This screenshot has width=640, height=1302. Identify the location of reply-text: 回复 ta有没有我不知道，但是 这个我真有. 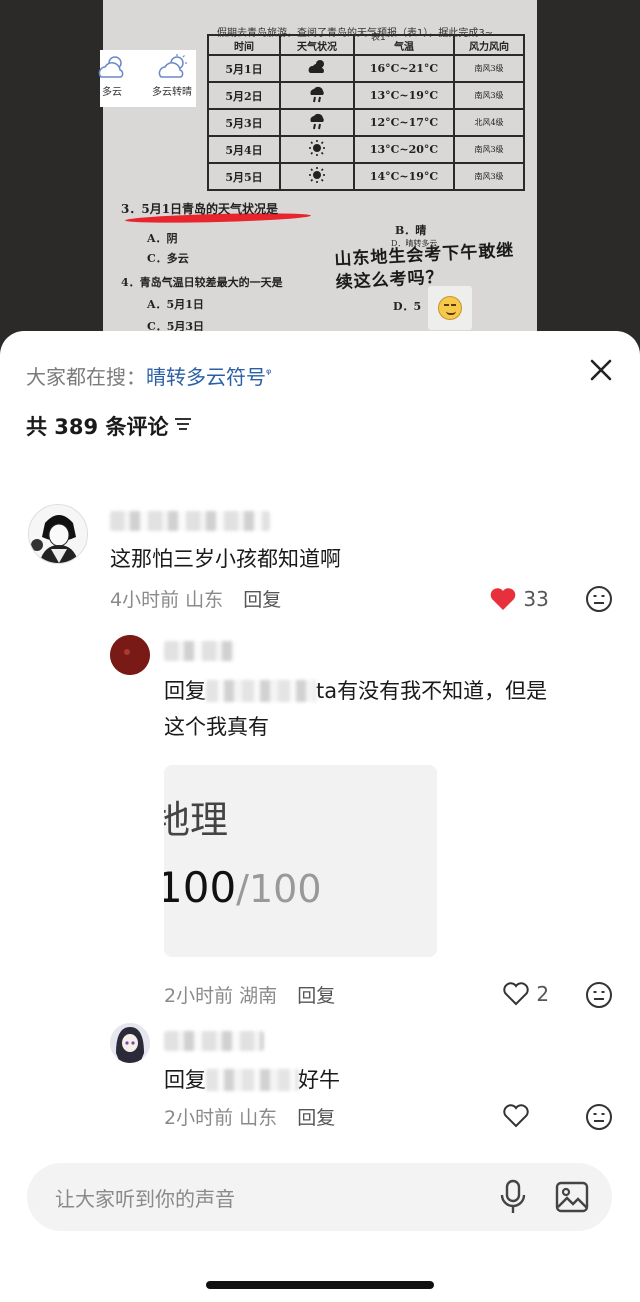
(384, 709).